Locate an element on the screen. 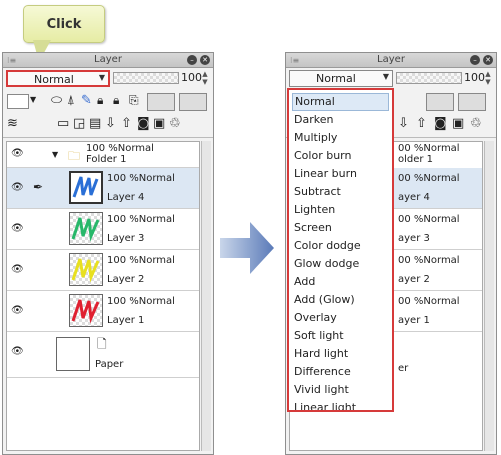 This screenshot has height=455, width=501. layer-row: 👁︎ 100 %Normal Layer 1 is located at coordinates (103, 311).